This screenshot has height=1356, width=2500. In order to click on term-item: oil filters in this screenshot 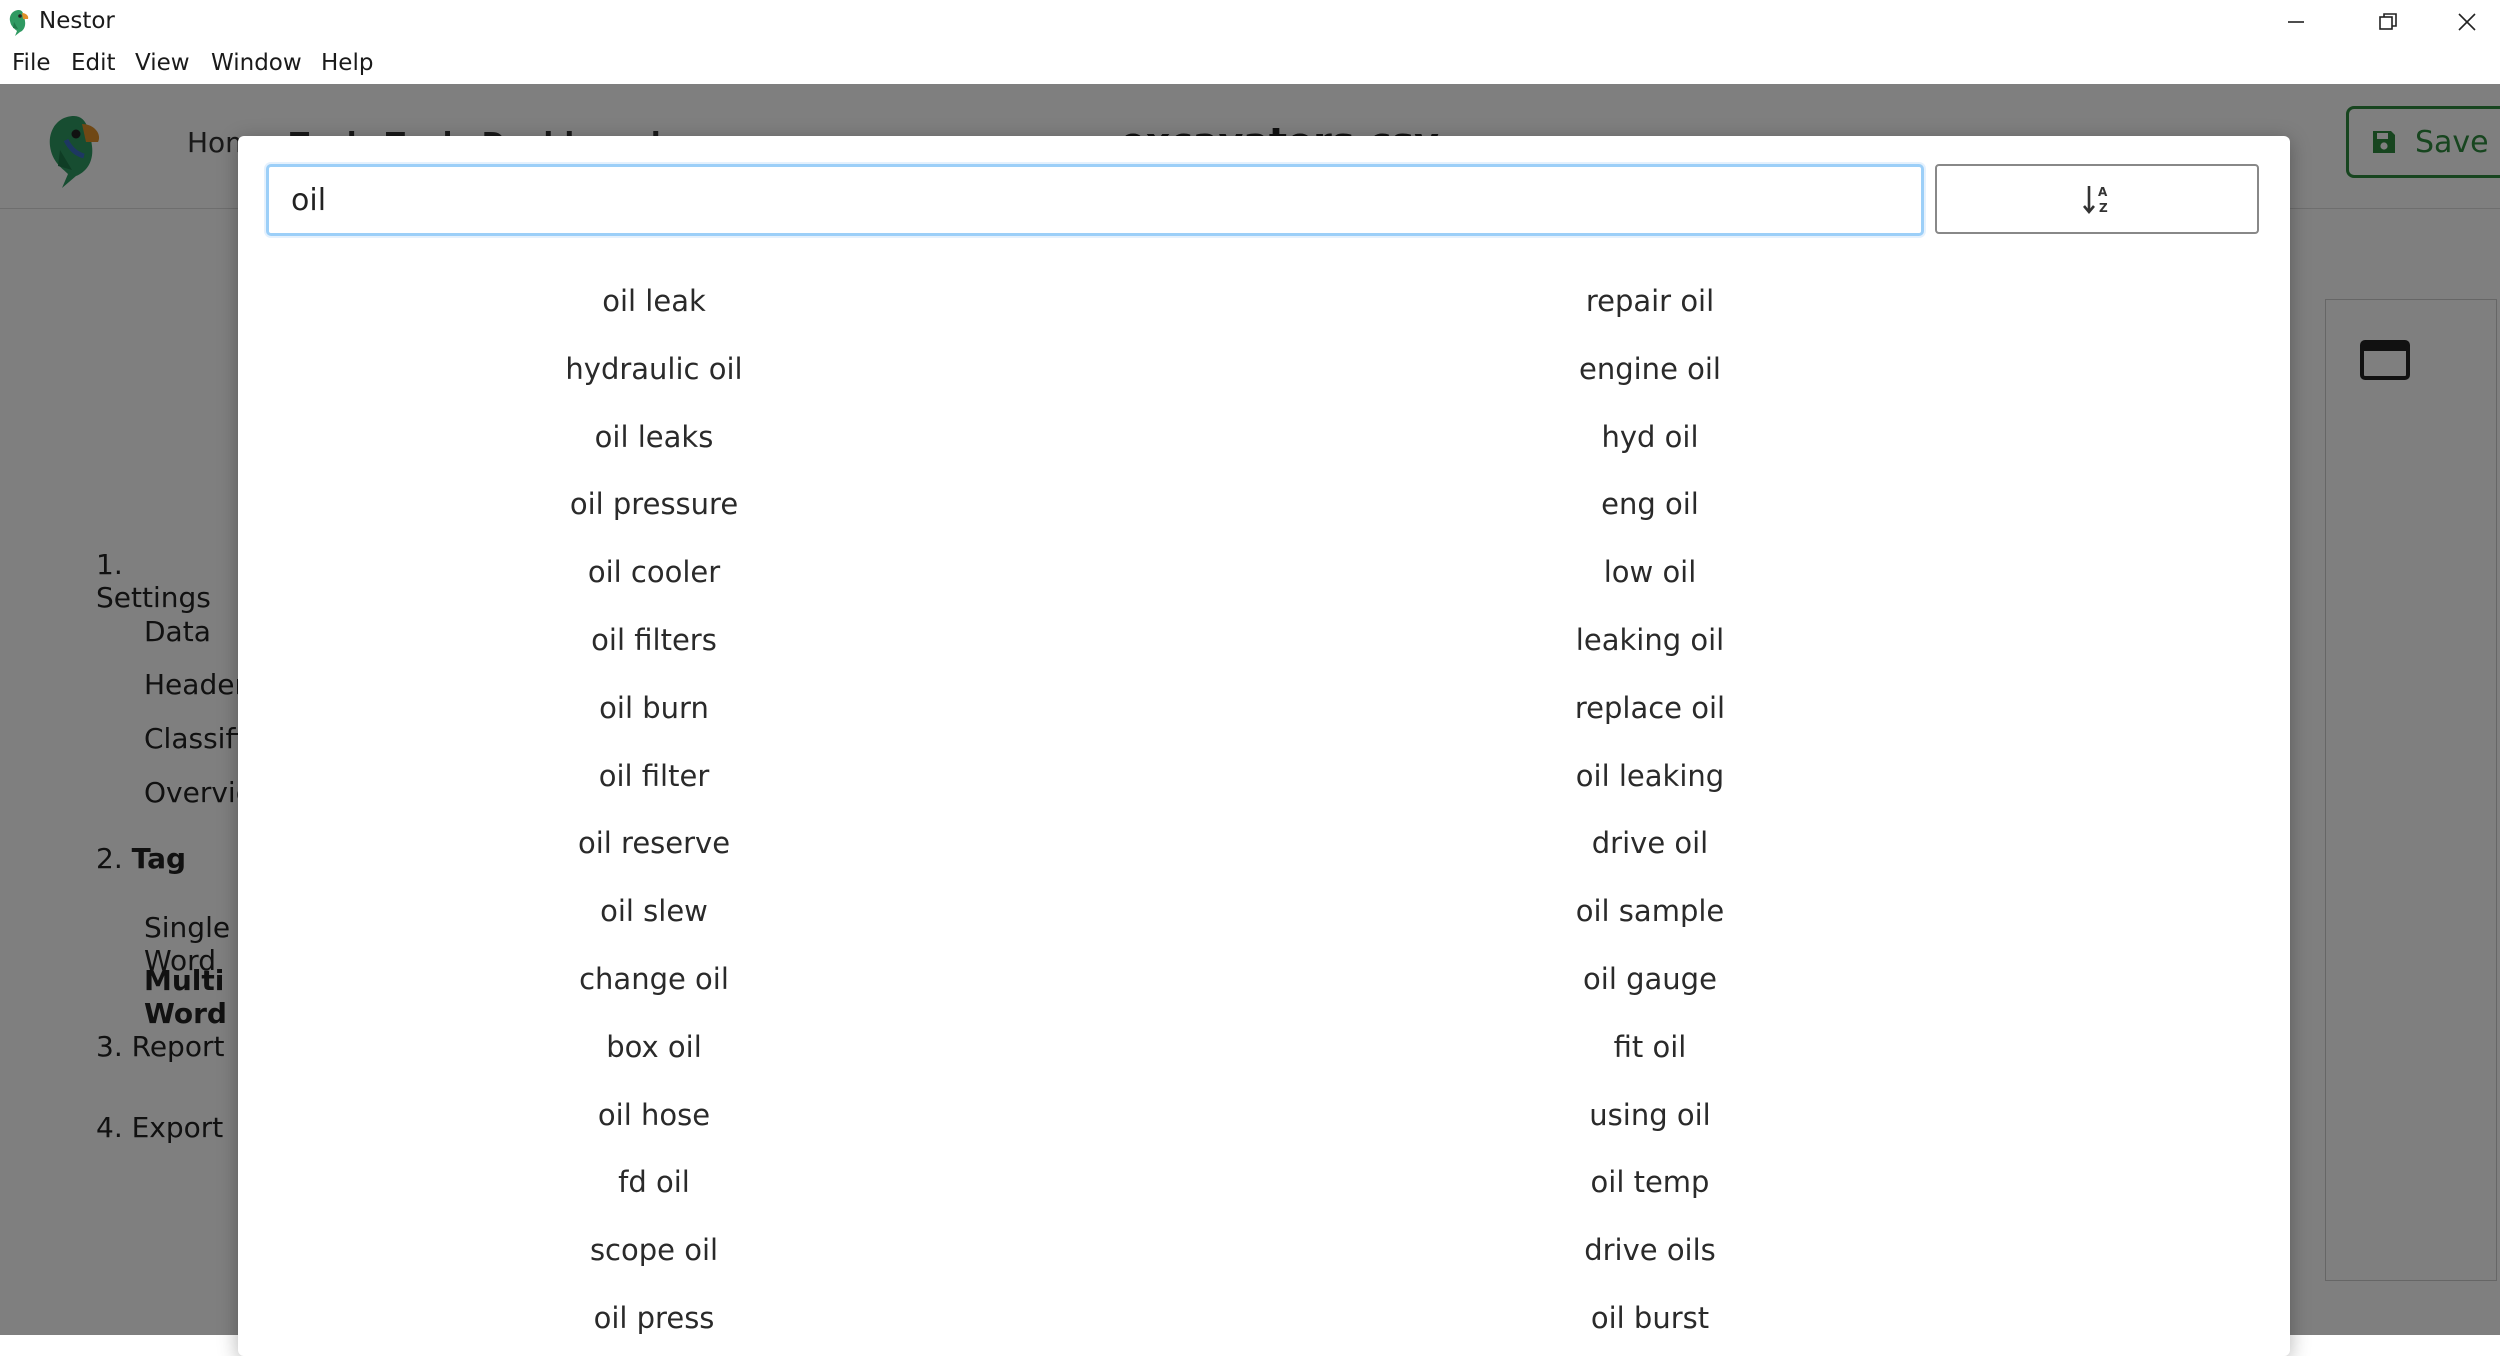, I will do `click(654, 640)`.